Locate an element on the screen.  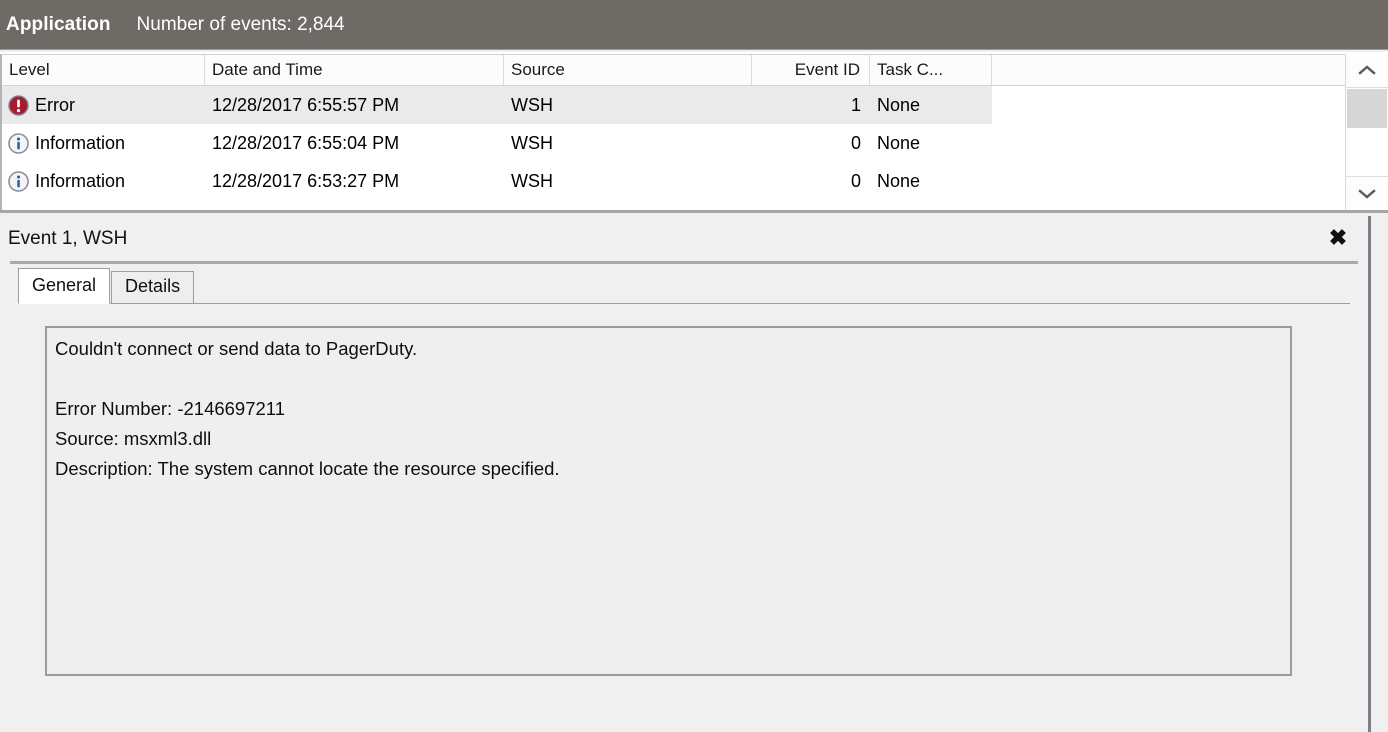
tab-strip: General Details is located at coordinates (684, 286).